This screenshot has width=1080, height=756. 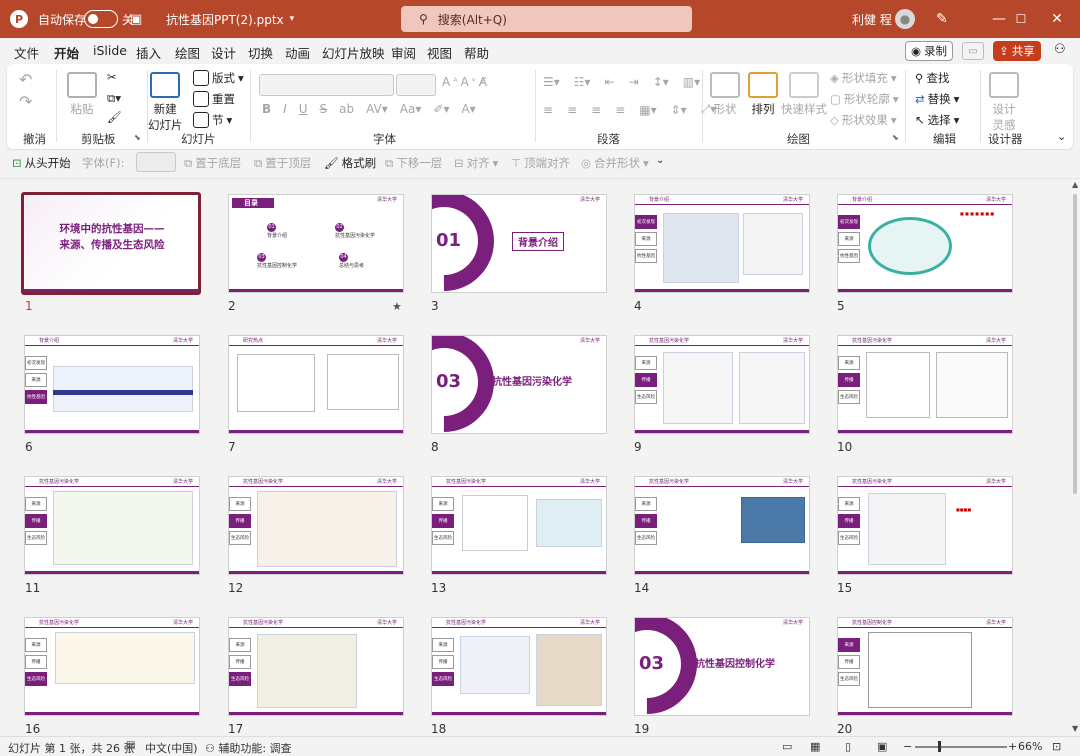 I want to click on font-select, so click(x=156, y=162).